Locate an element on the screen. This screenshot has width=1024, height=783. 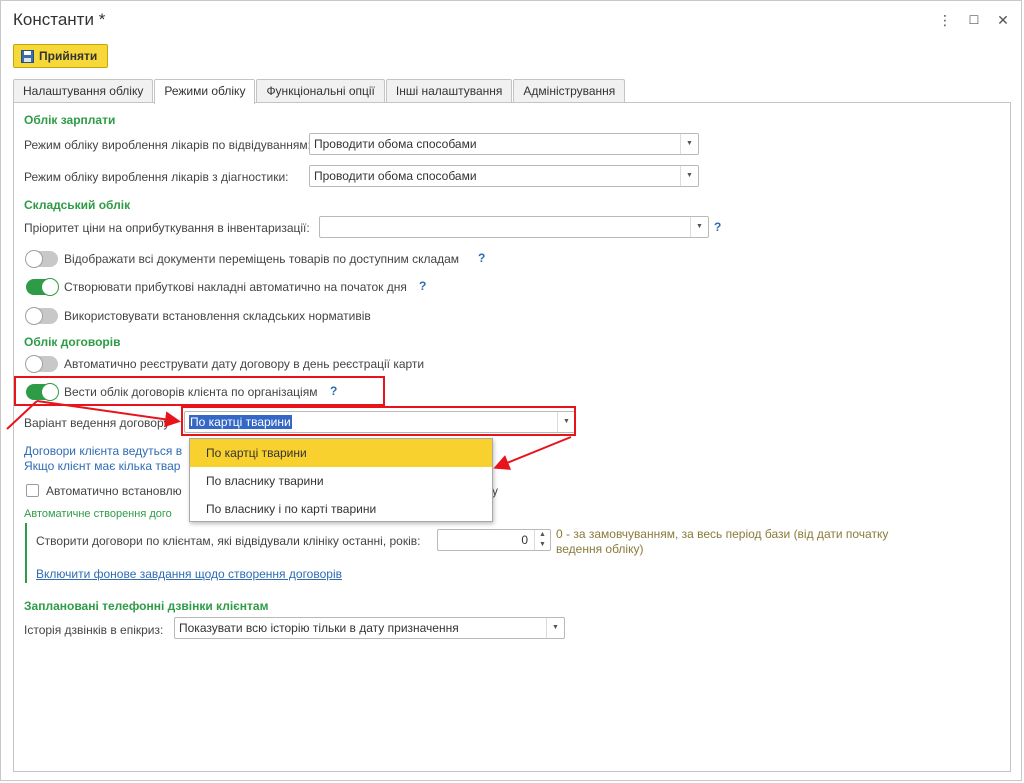
calls-section-title: Заплановані телефонні дзвінки клієнтам is located at coordinates (146, 606).